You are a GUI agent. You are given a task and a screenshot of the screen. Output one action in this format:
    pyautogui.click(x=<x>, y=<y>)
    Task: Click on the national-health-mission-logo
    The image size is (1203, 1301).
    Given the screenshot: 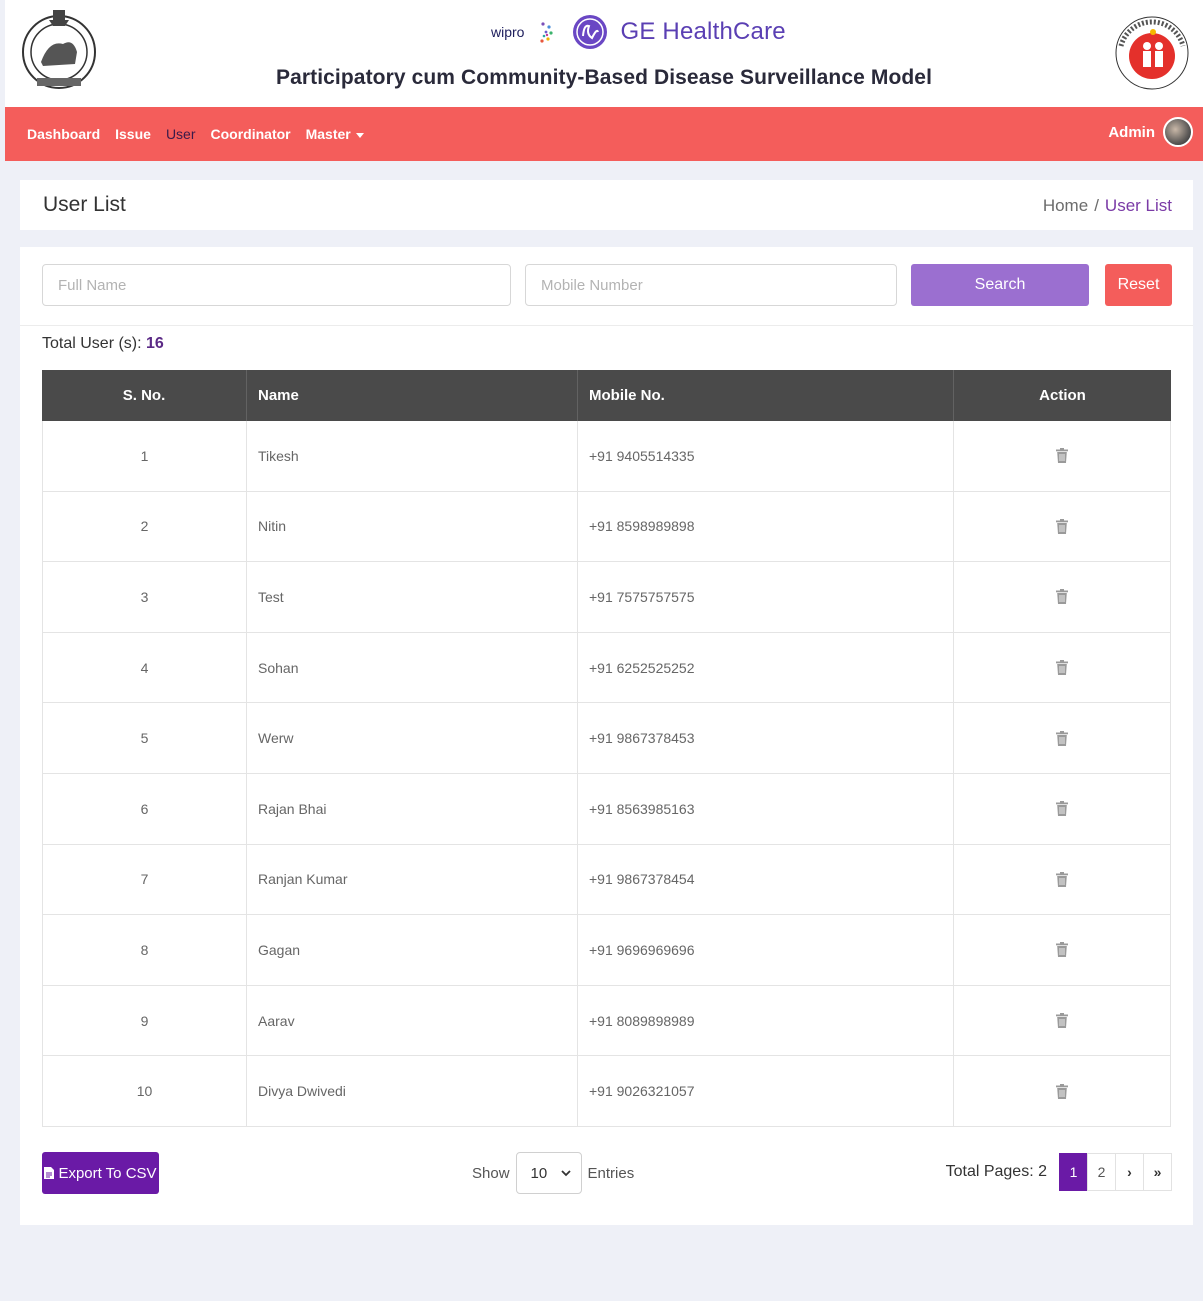 What is the action you would take?
    pyautogui.click(x=1152, y=53)
    